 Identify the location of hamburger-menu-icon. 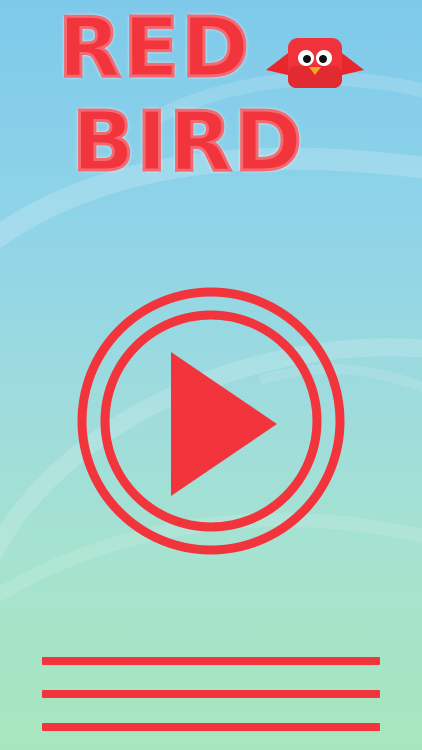
(211, 695).